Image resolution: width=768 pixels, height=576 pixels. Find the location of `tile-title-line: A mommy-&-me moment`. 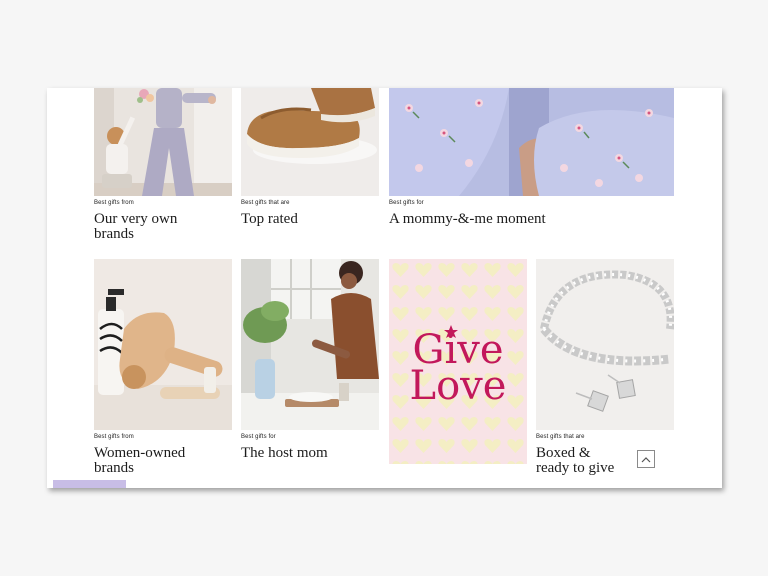

tile-title-line: A mommy-&-me moment is located at coordinates (467, 219).